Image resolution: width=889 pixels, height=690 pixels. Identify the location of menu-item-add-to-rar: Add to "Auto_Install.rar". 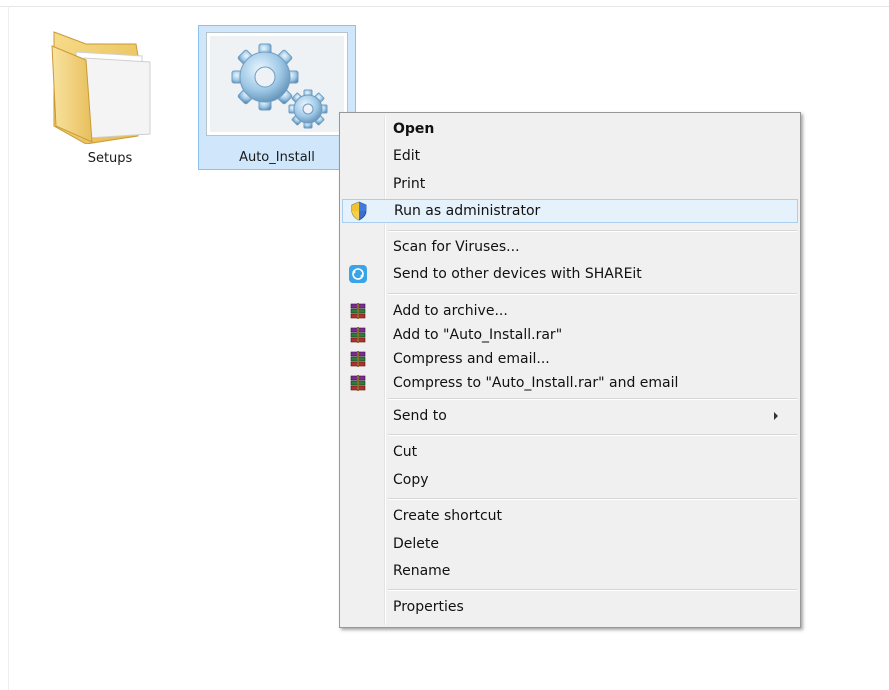
(570, 335).